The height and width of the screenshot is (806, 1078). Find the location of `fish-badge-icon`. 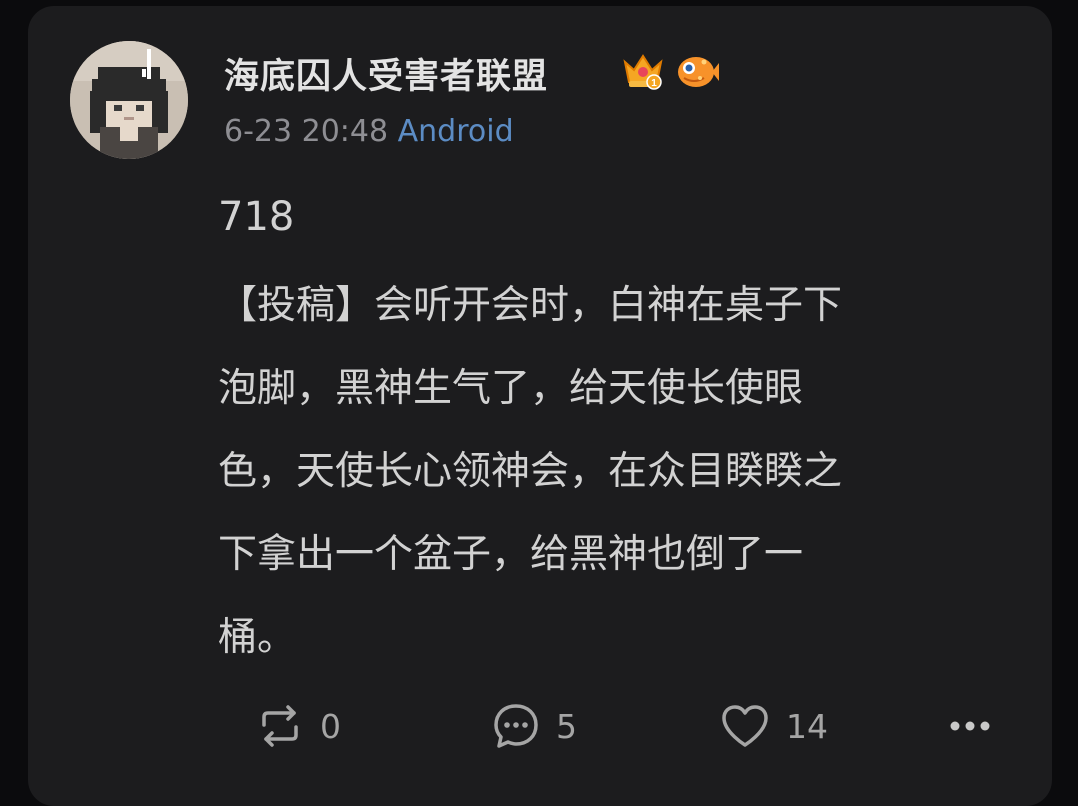

fish-badge-icon is located at coordinates (697, 71).